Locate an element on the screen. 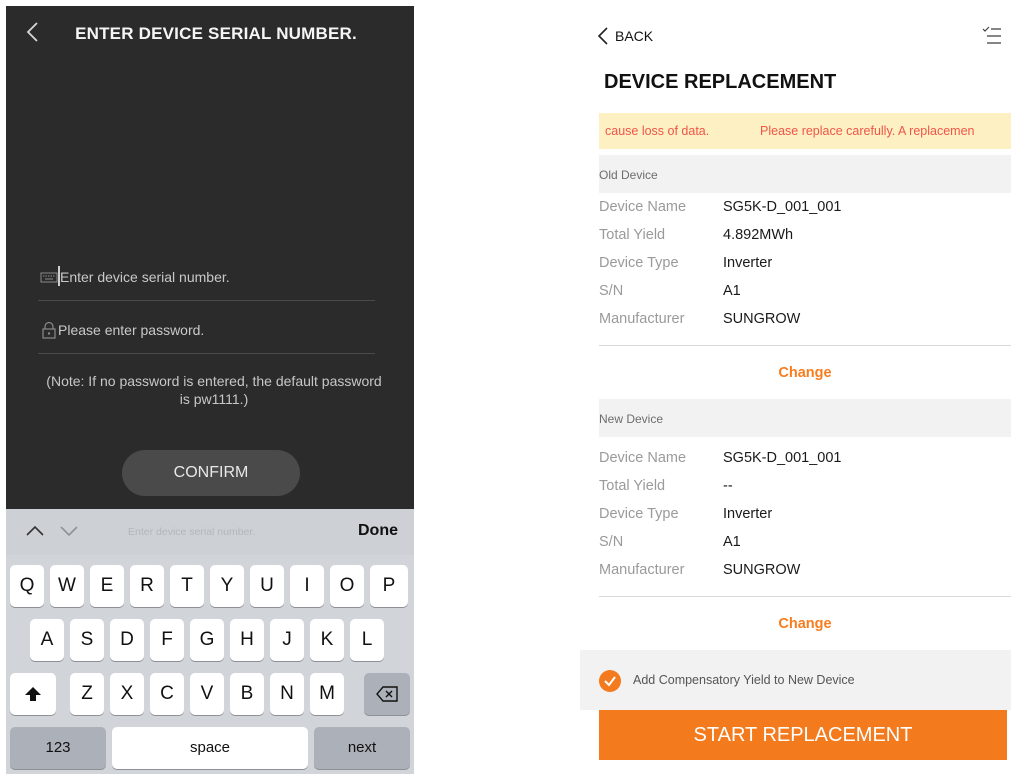 Image resolution: width=1011 pixels, height=774 pixels. shift-key is located at coordinates (33, 694).